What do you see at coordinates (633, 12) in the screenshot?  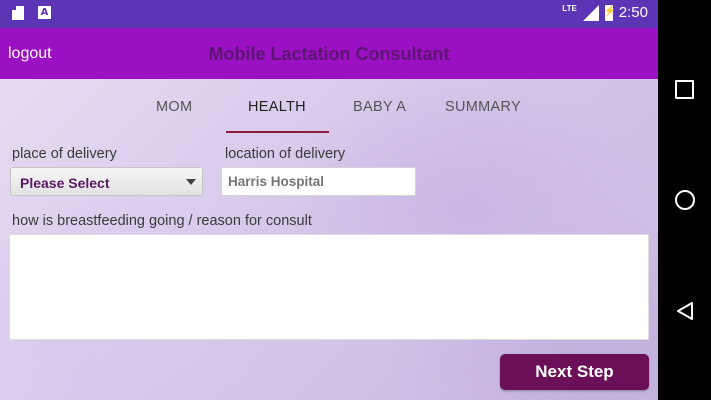 I see `clock: 2:50` at bounding box center [633, 12].